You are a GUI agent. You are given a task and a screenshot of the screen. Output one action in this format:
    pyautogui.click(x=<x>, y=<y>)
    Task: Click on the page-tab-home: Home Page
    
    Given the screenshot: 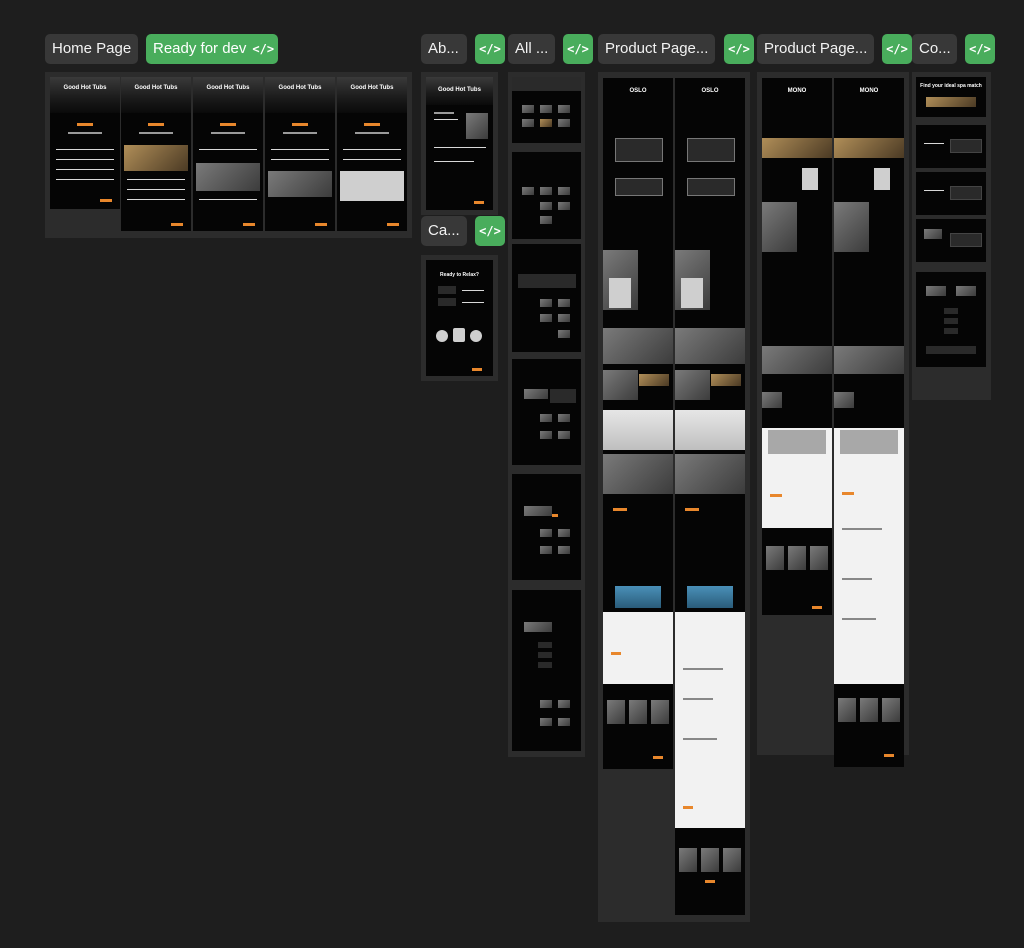 What is the action you would take?
    pyautogui.click(x=91, y=49)
    